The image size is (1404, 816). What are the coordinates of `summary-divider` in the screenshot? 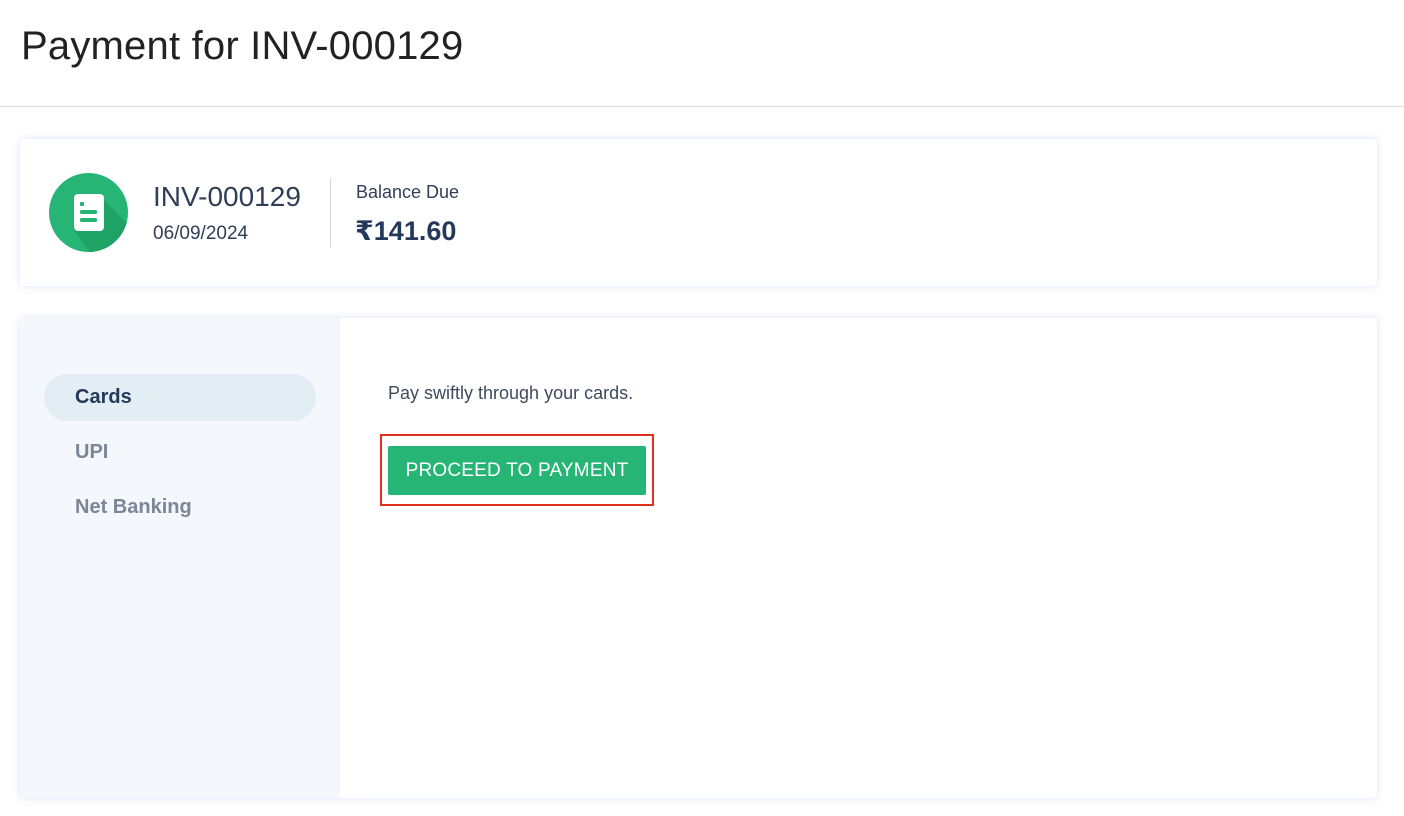 It's located at (330, 212).